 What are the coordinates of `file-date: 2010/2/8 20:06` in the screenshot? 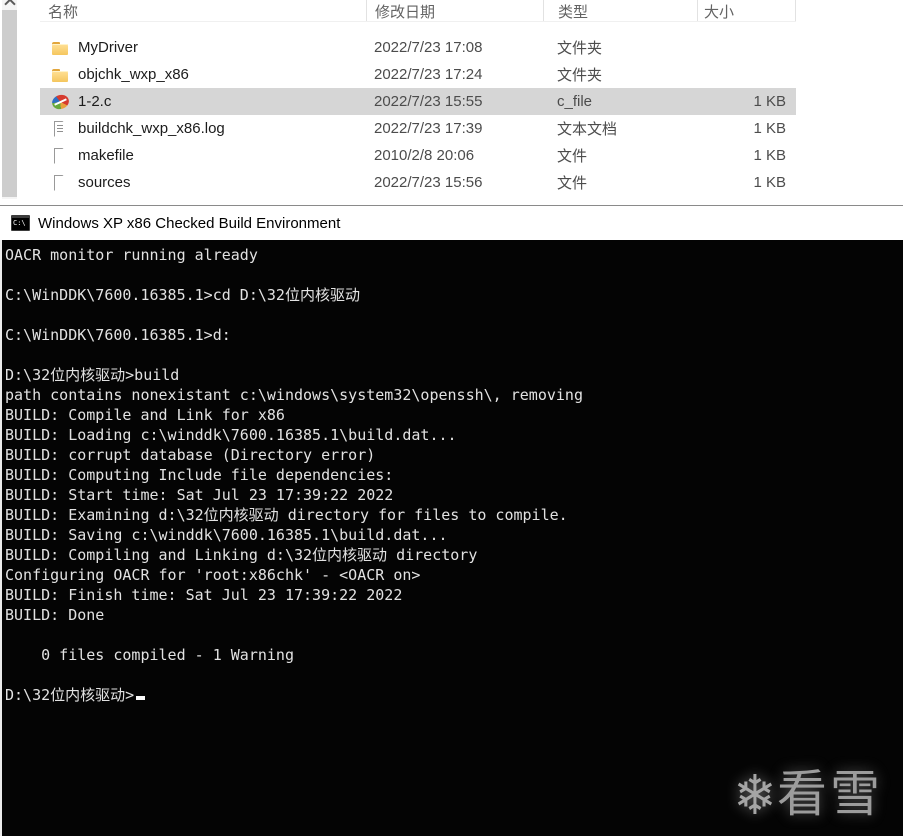 It's located at (424, 155).